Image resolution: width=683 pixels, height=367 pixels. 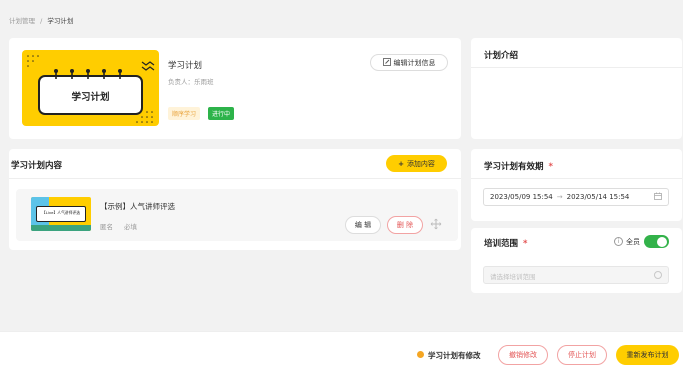 What do you see at coordinates (386, 62) in the screenshot?
I see `edit-icon` at bounding box center [386, 62].